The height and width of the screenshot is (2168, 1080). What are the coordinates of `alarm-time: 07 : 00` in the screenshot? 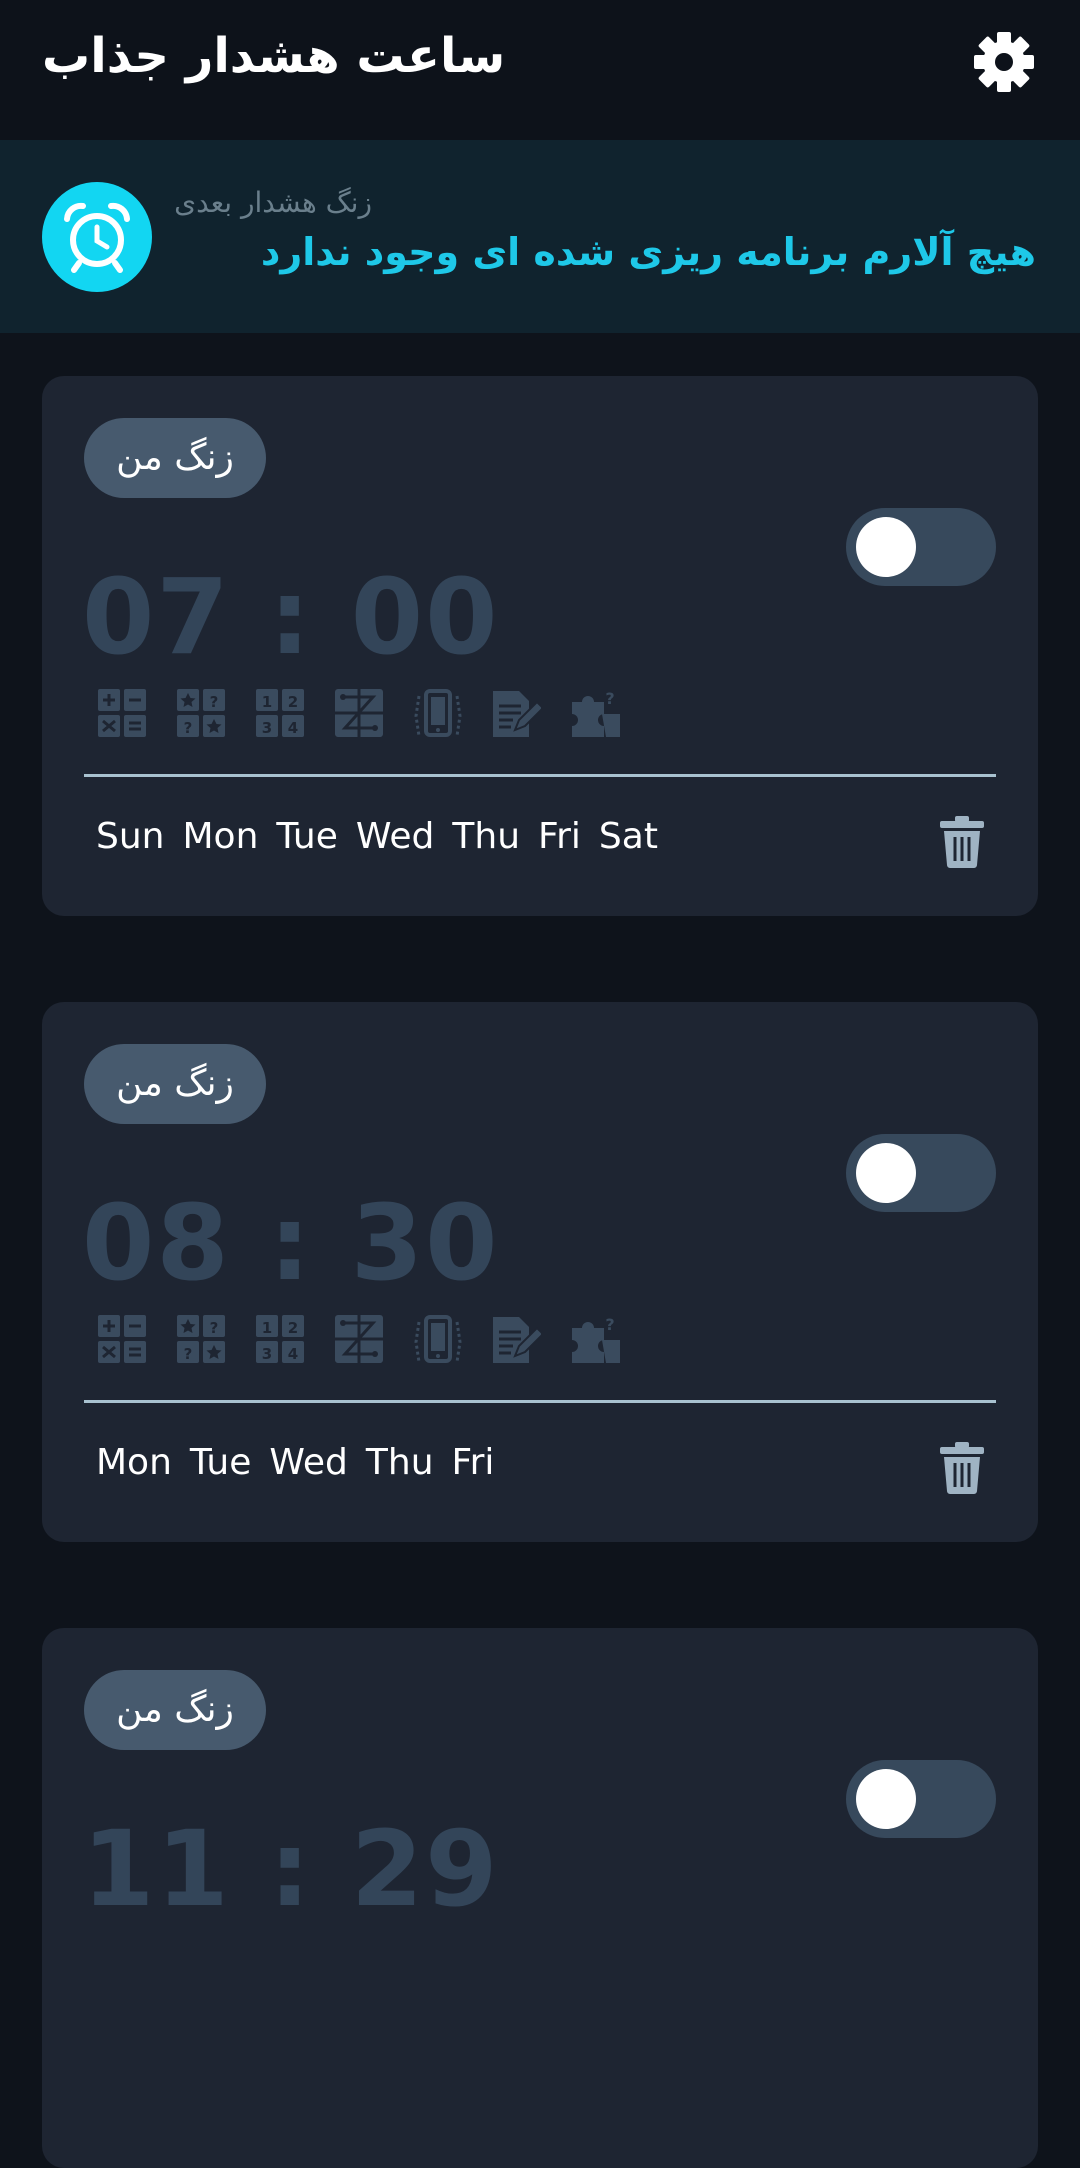 It's located at (290, 617).